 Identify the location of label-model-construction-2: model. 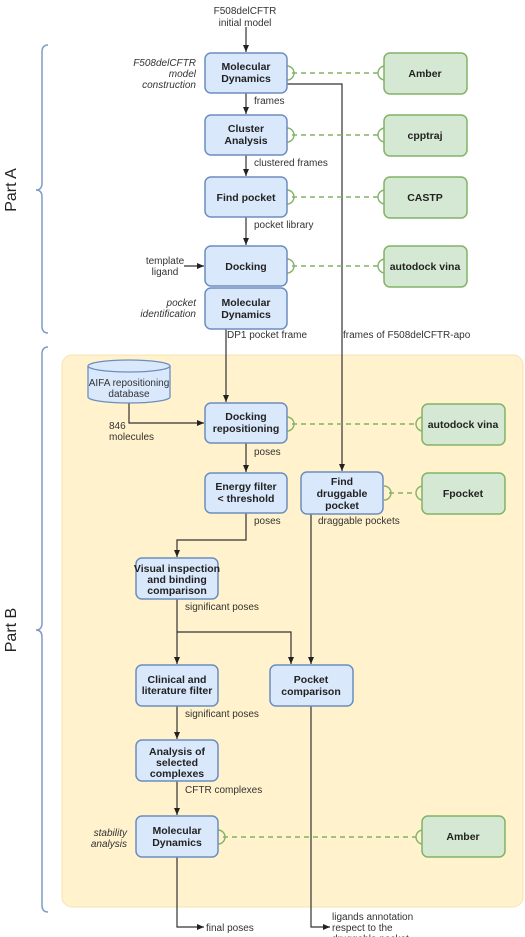
(183, 74).